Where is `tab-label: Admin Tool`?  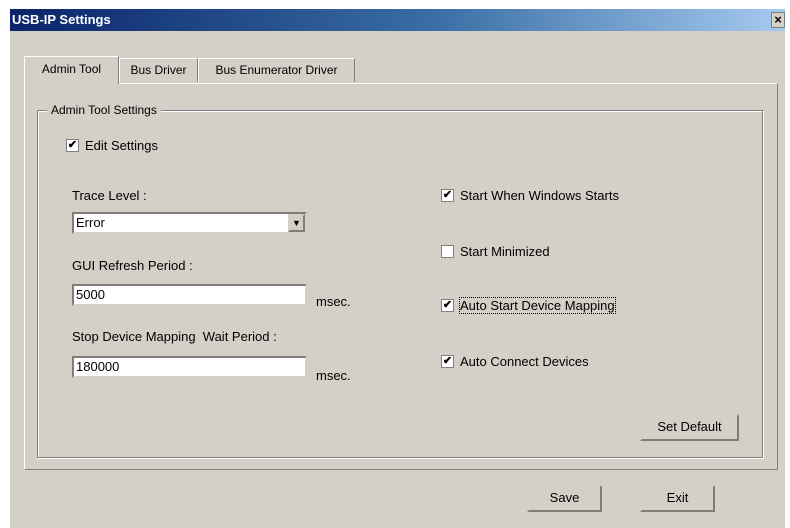 tab-label: Admin Tool is located at coordinates (71, 69).